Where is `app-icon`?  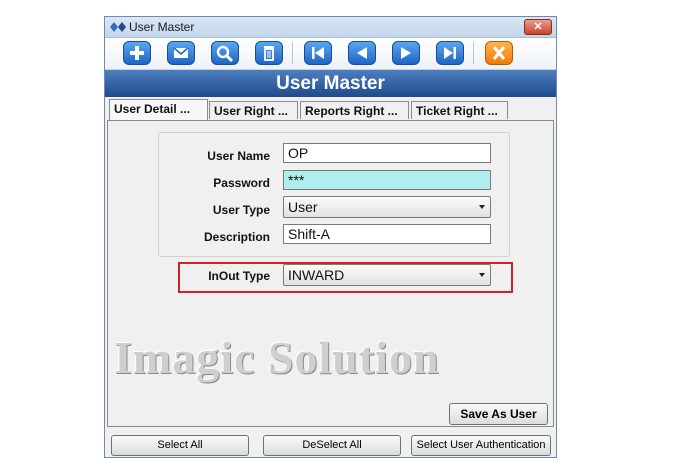
app-icon is located at coordinates (118, 27).